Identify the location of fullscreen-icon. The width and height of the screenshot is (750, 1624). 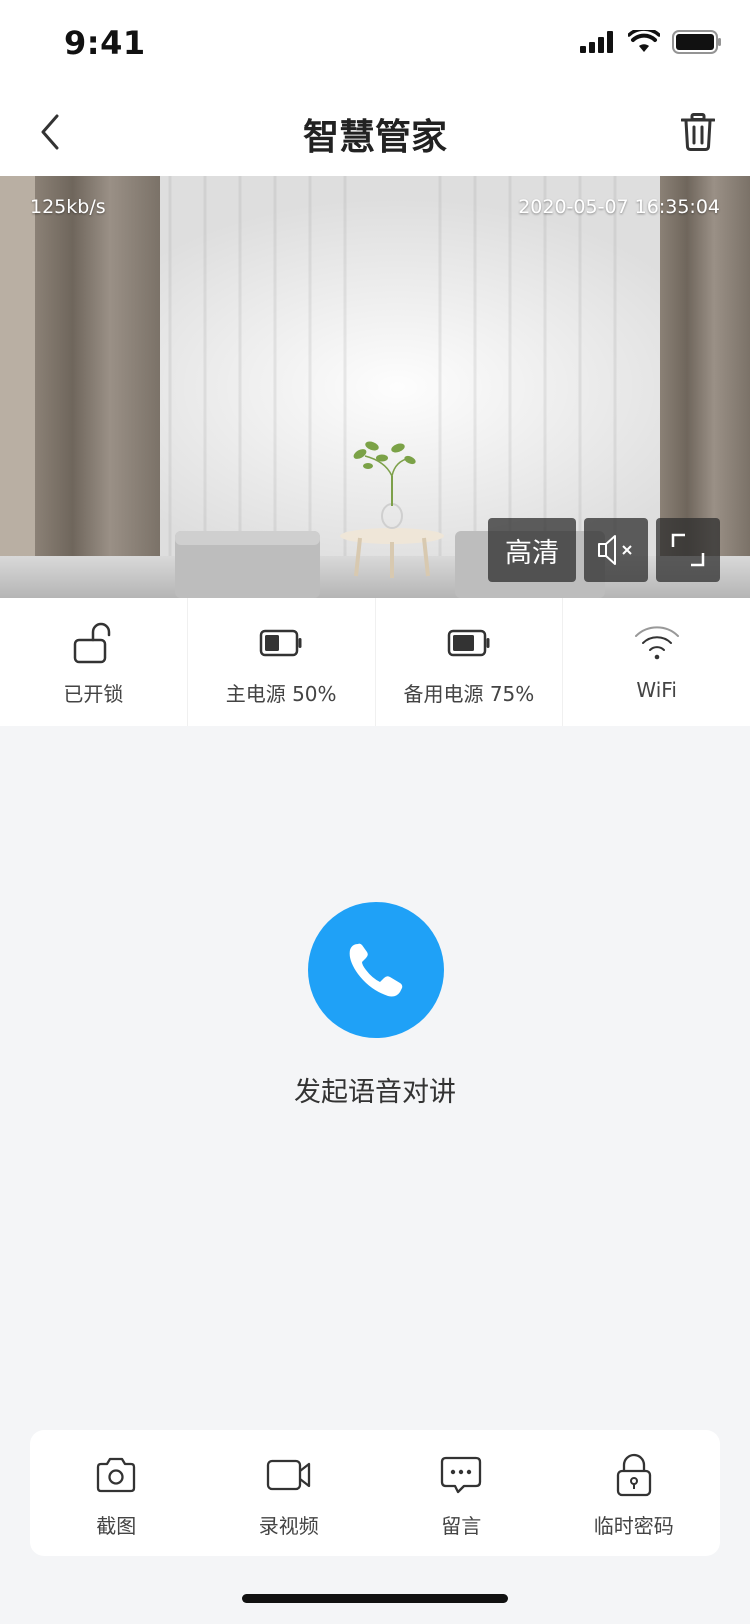
(688, 550).